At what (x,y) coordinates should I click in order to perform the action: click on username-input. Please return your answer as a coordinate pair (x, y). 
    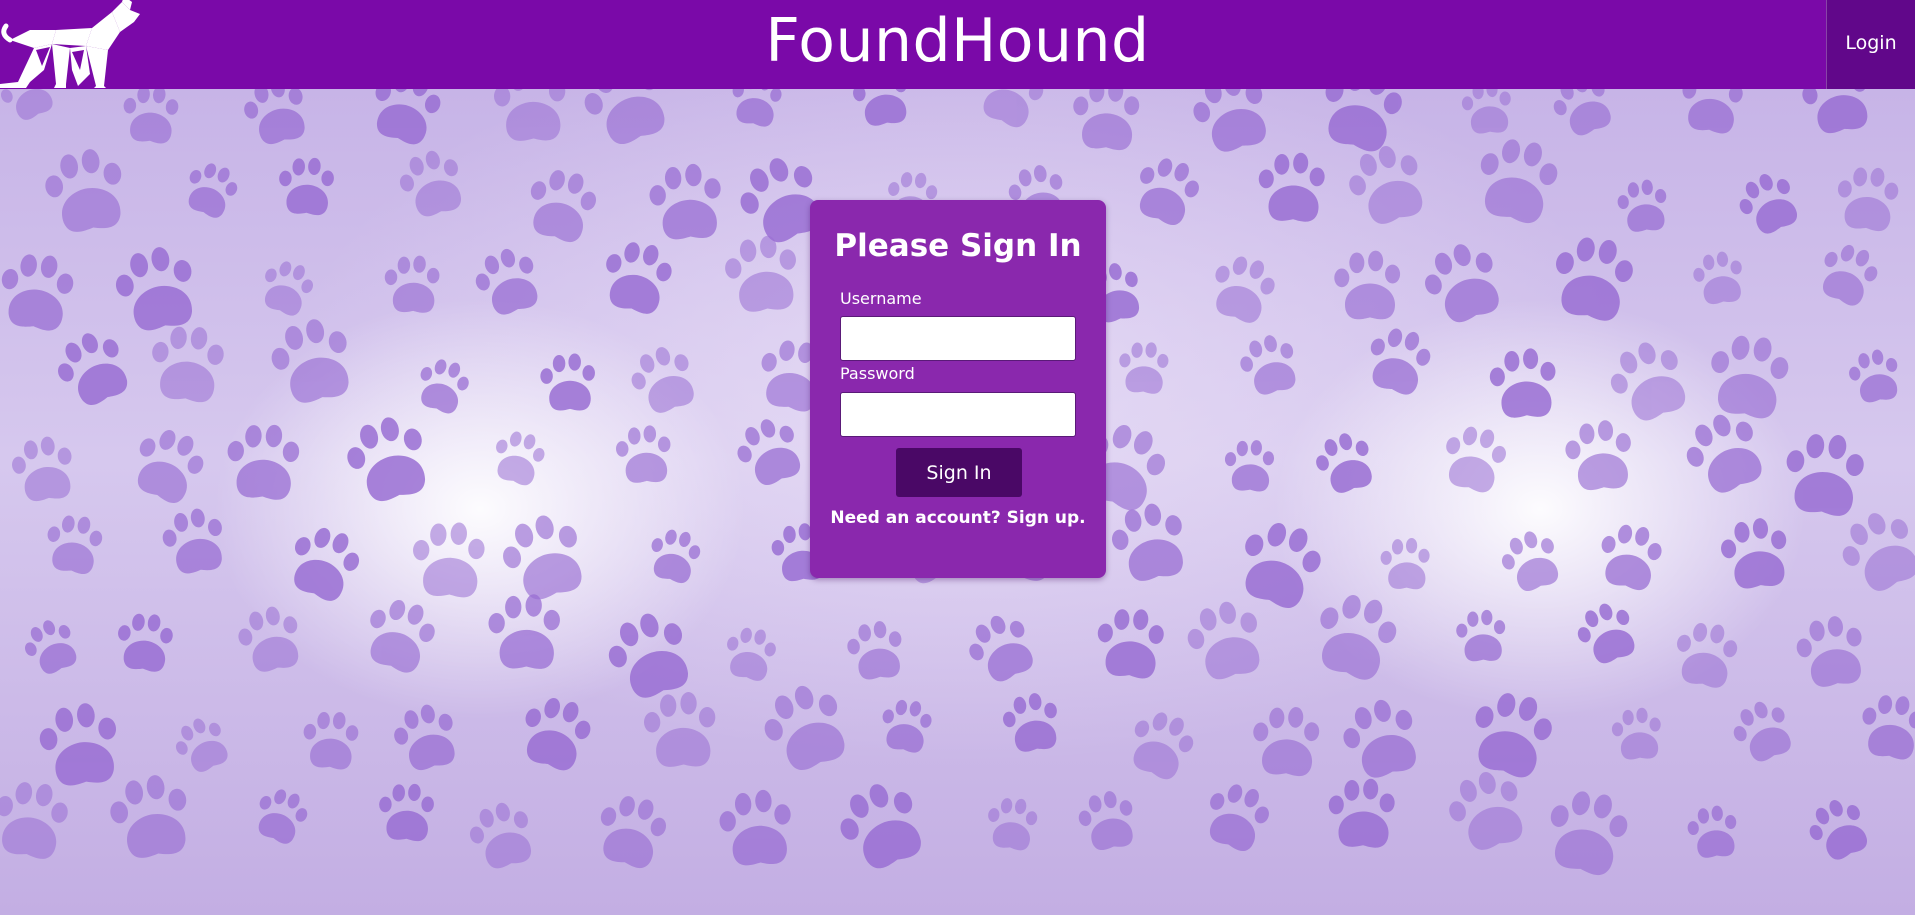
    Looking at the image, I should click on (958, 338).